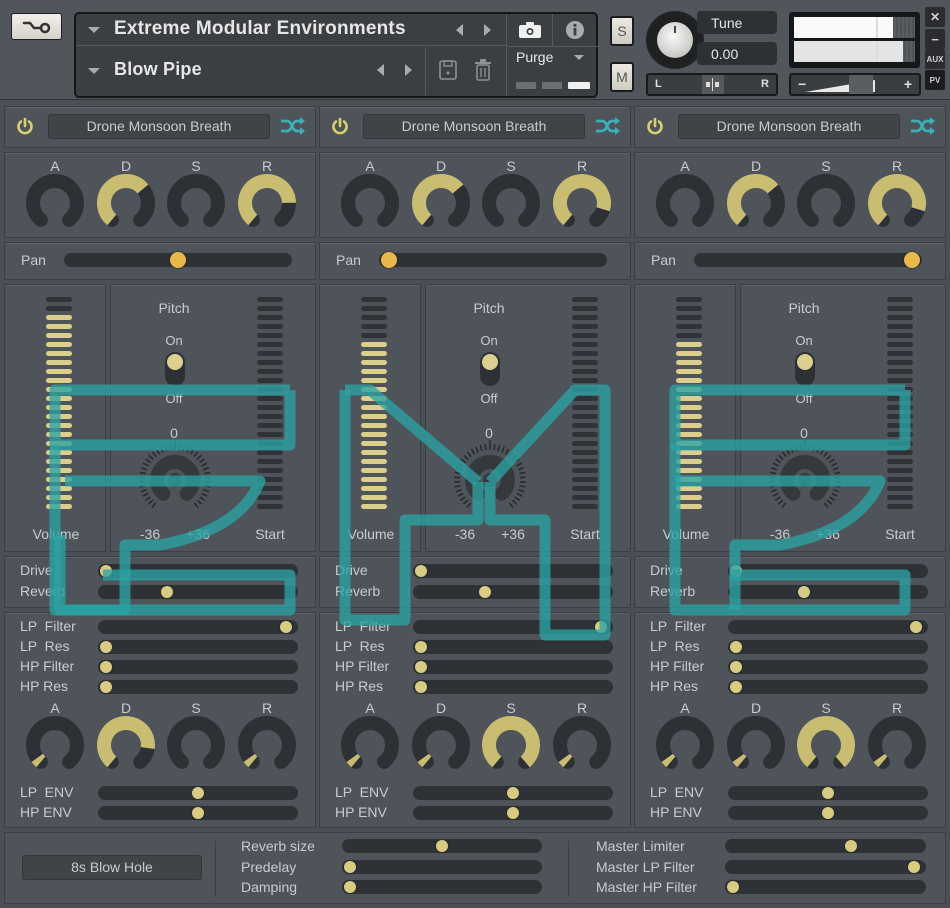 Image resolution: width=950 pixels, height=908 pixels. I want to click on volume-meter, so click(374, 405).